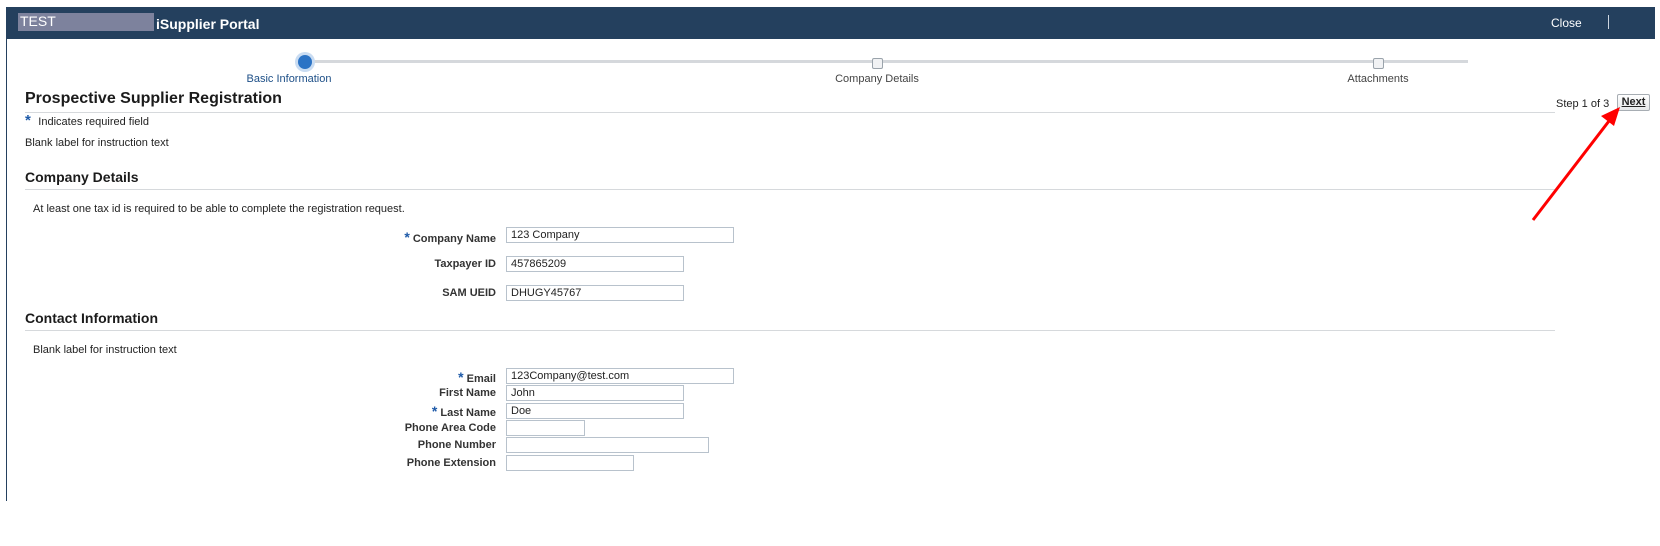 The width and height of the screenshot is (1660, 546). I want to click on annotation-arrow-shaft, so click(1571, 170).